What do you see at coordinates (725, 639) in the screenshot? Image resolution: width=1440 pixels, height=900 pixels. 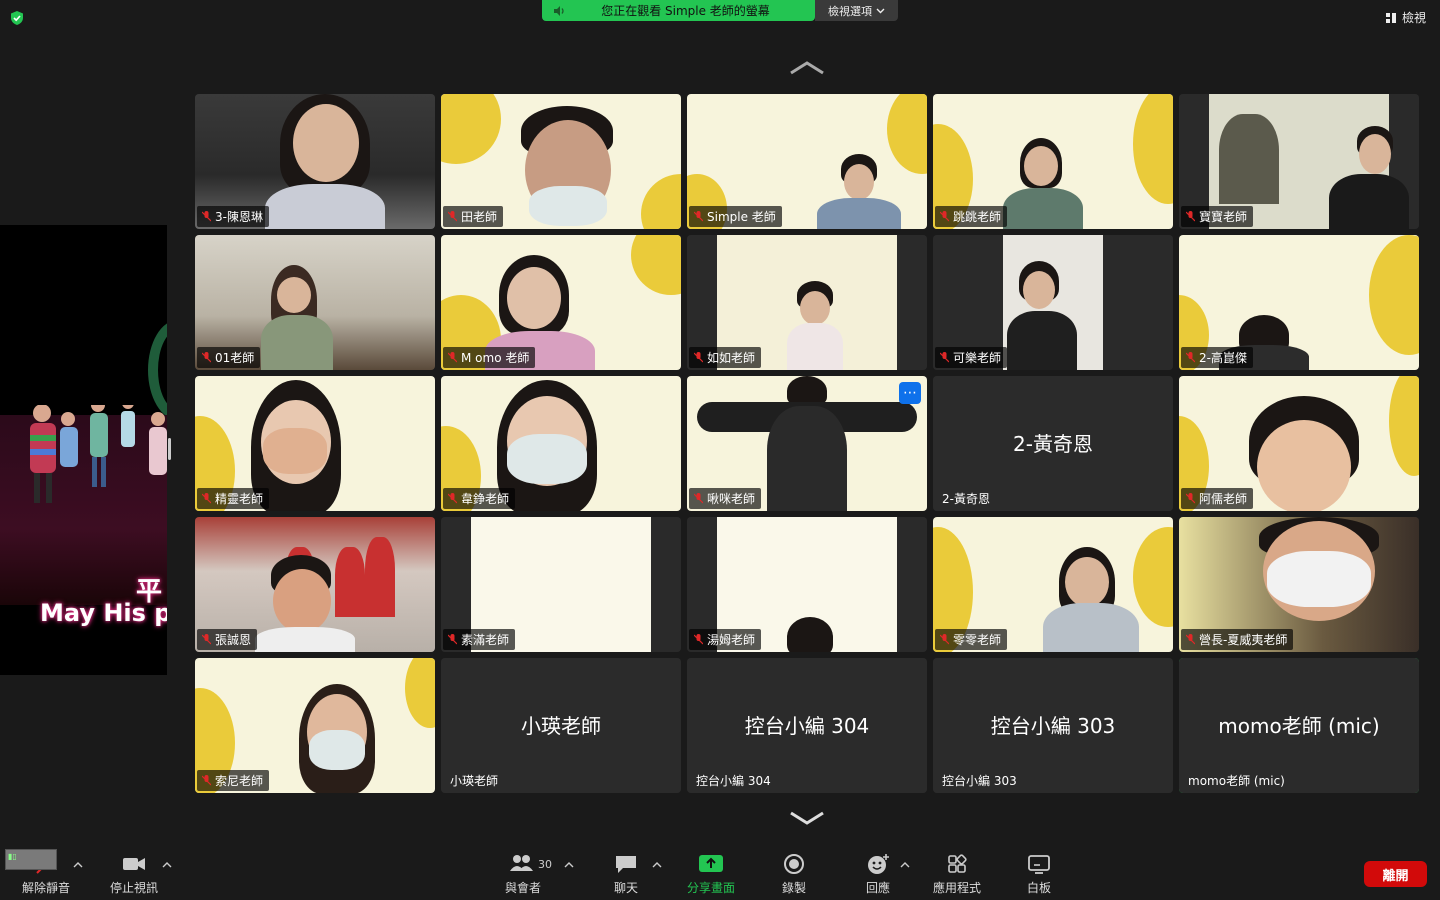 I see `participant-name-label: 湯姆老師` at bounding box center [725, 639].